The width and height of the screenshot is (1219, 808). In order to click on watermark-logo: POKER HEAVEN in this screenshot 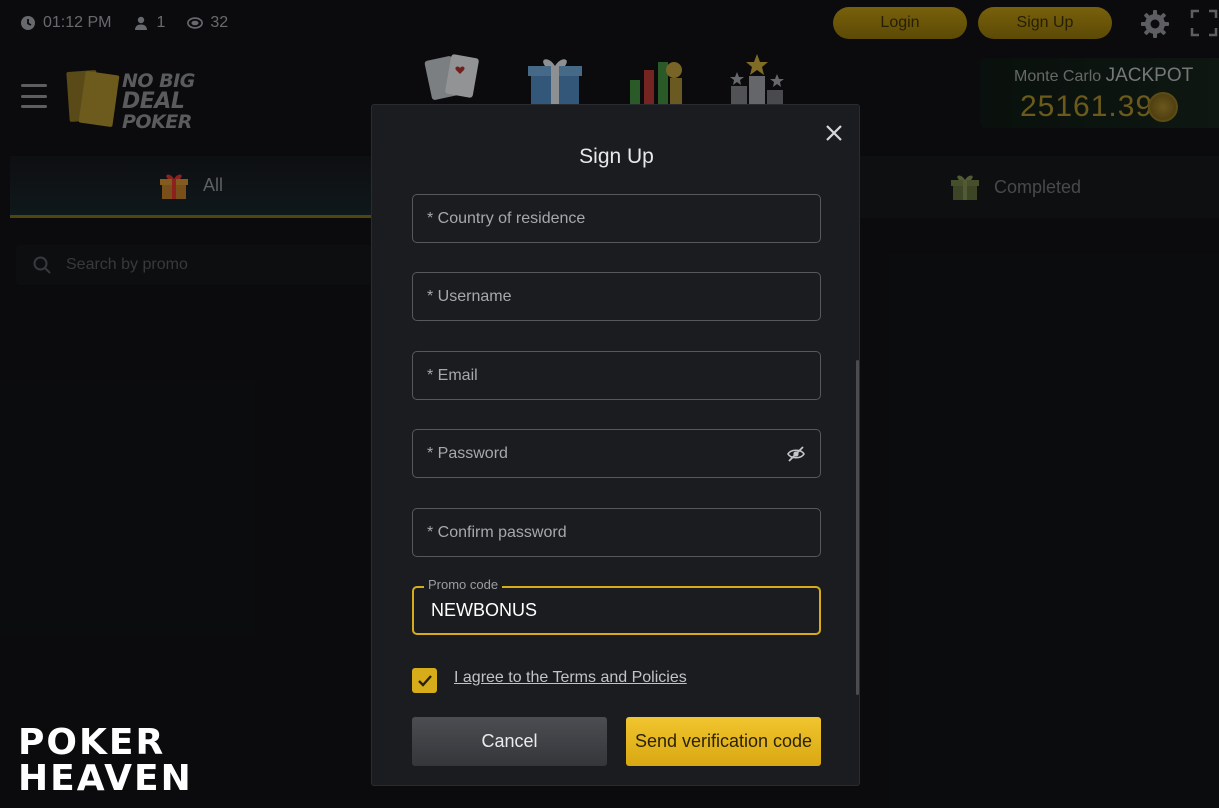, I will do `click(105, 761)`.